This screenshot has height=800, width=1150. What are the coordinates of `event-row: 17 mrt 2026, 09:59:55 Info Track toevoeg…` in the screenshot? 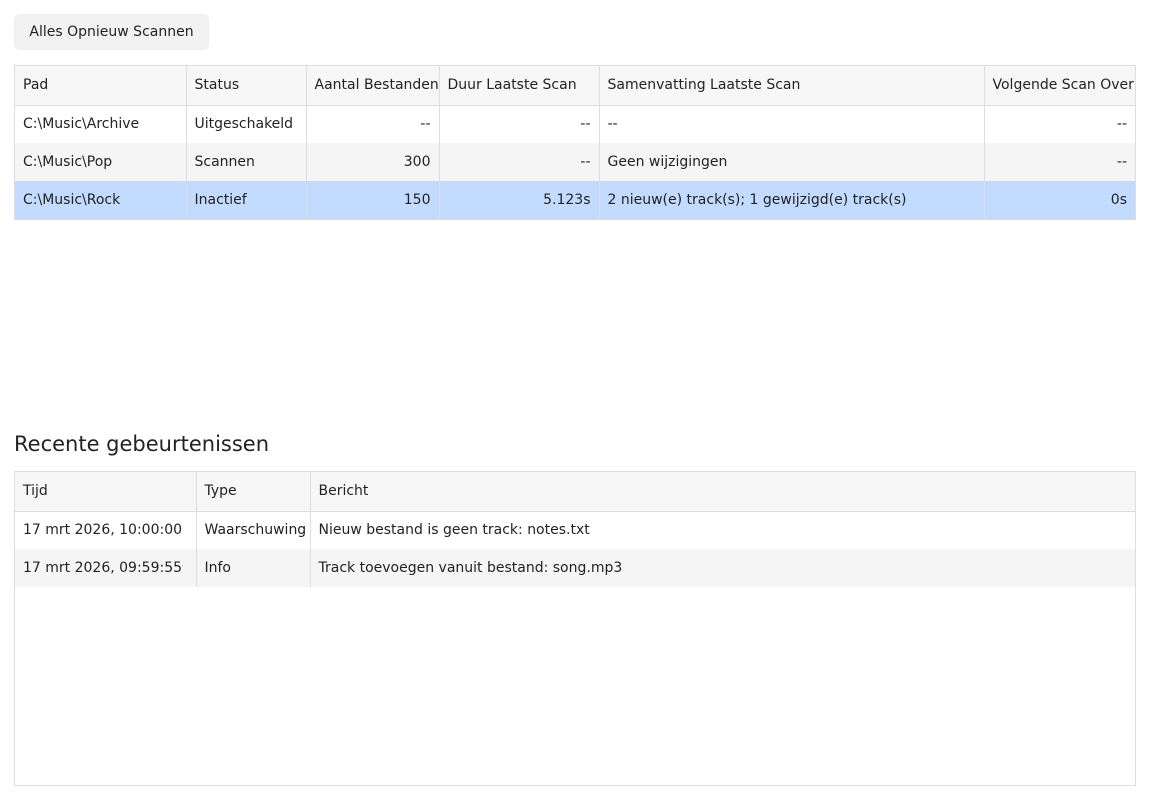 It's located at (575, 568).